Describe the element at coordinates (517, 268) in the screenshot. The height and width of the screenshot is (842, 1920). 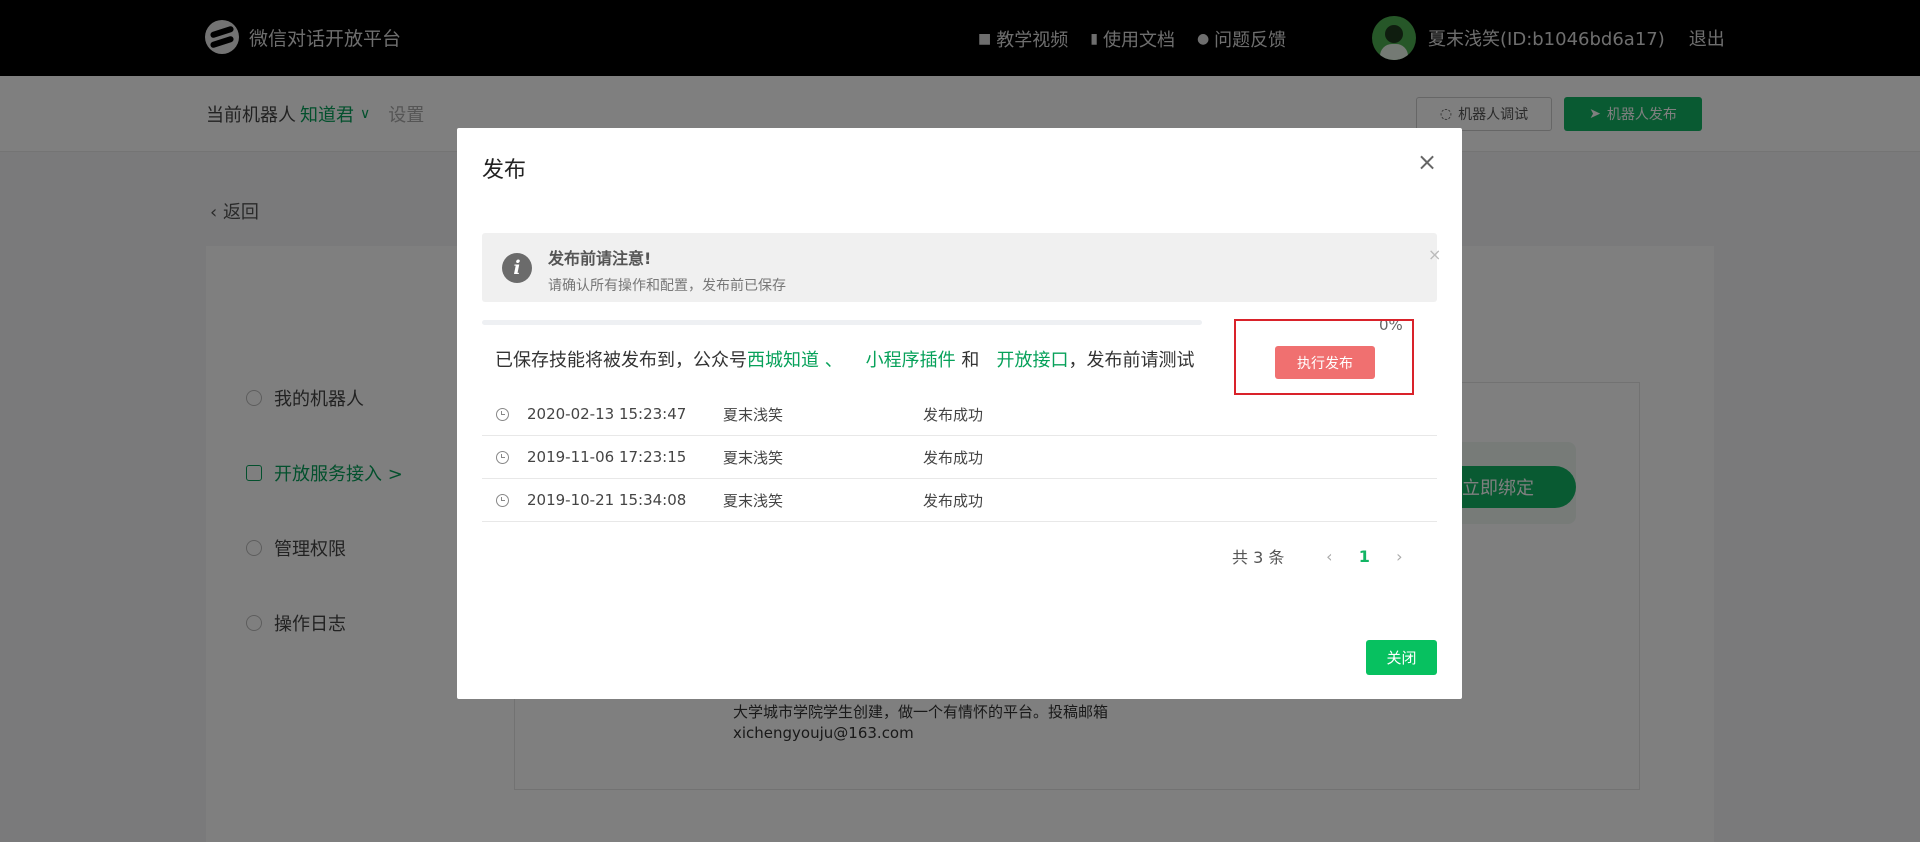
I see `info-icon: i` at that location.